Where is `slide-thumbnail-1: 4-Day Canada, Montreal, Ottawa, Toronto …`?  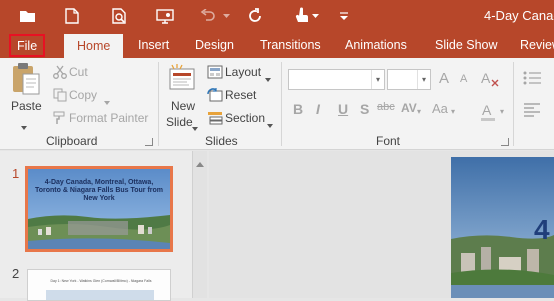 slide-thumbnail-1: 4-Day Canada, Montreal, Ottawa, Toronto … is located at coordinates (99, 209).